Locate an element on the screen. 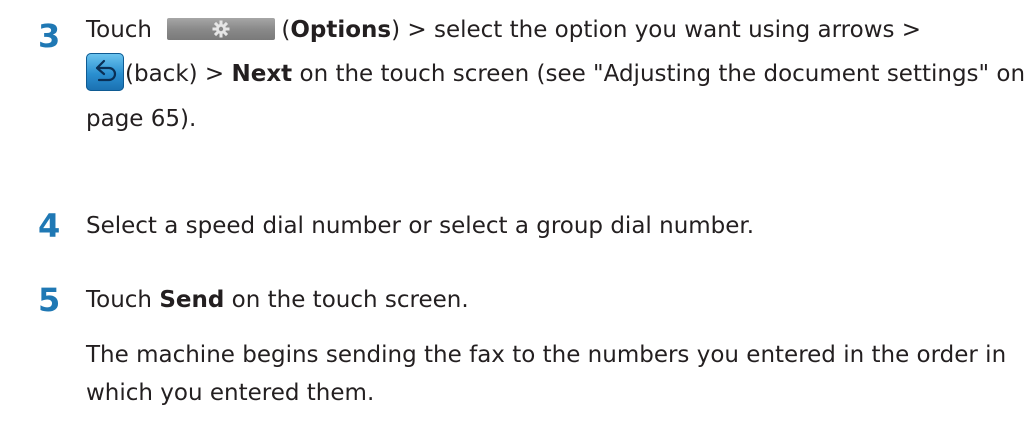  step-5-text: Touch Send on the touch screen. is located at coordinates (556, 300).